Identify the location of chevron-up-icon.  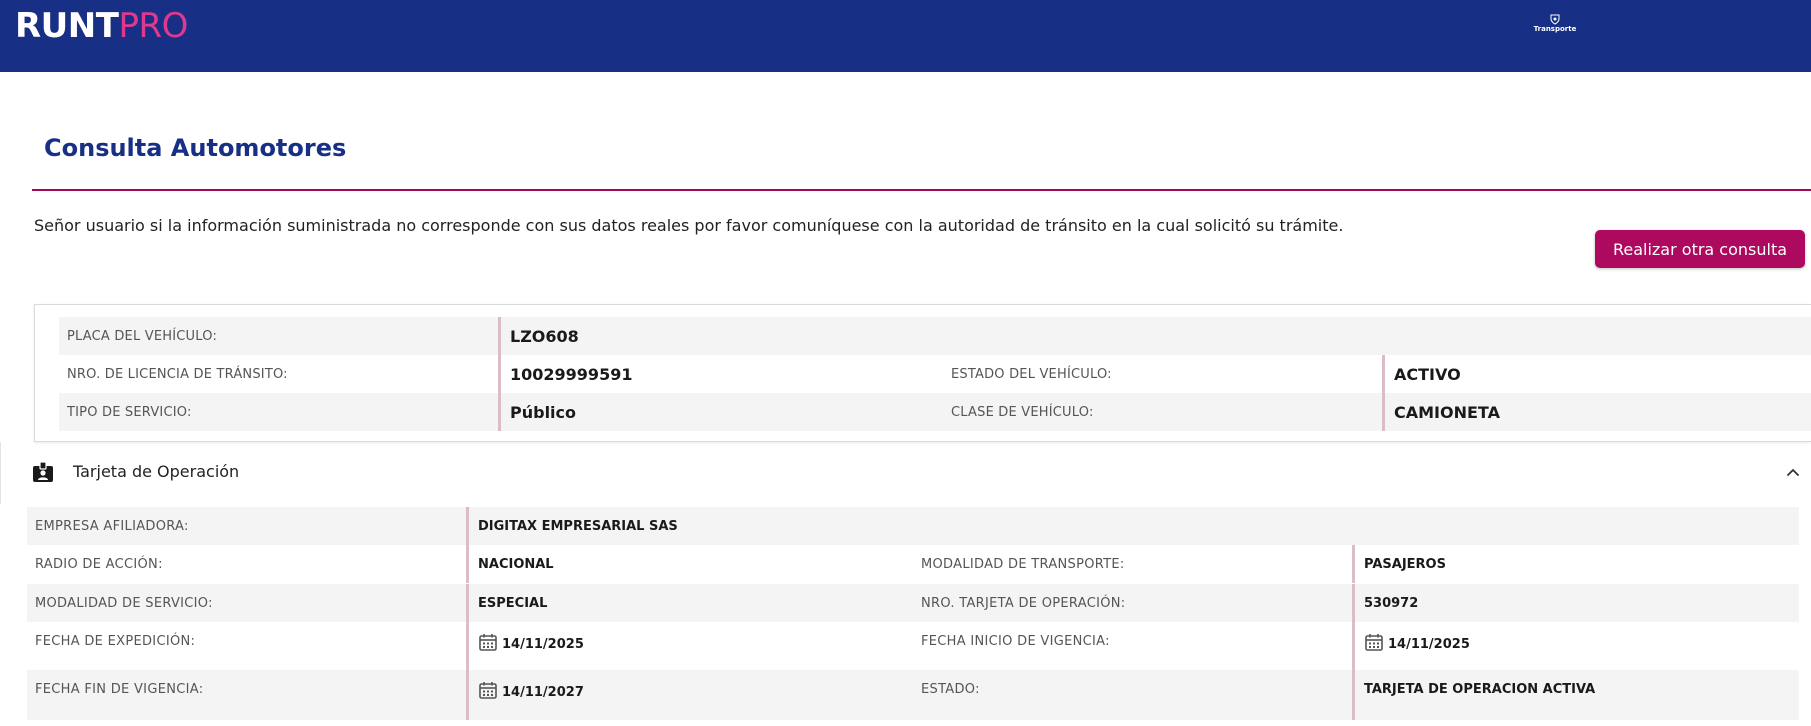
(1793, 472).